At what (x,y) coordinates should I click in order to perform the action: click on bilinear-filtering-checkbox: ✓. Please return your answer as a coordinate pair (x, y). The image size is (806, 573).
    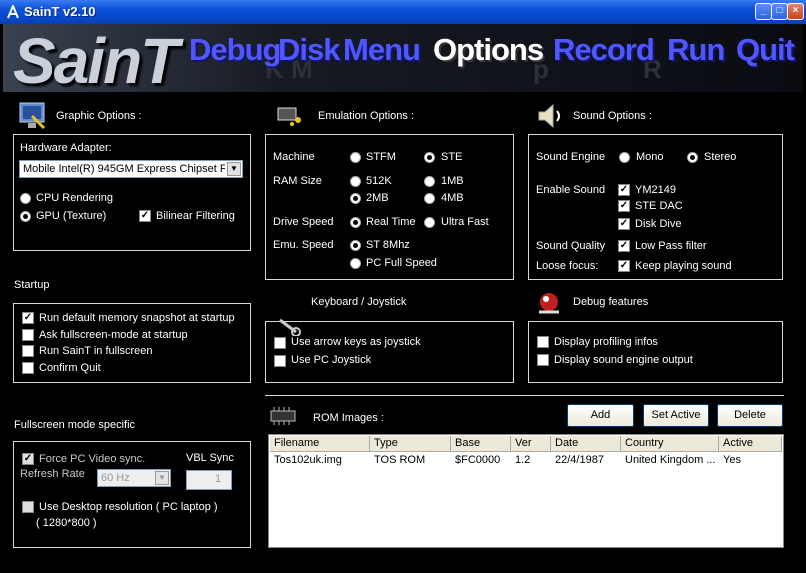
    Looking at the image, I should click on (145, 216).